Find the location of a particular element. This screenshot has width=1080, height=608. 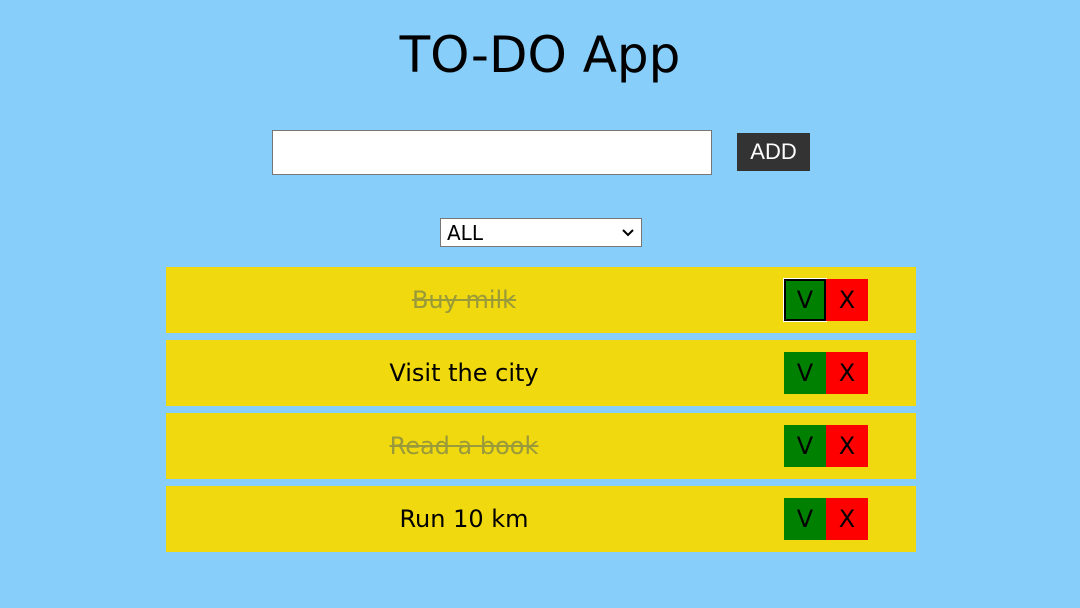

todo-item: Read a book V X is located at coordinates (541, 446).